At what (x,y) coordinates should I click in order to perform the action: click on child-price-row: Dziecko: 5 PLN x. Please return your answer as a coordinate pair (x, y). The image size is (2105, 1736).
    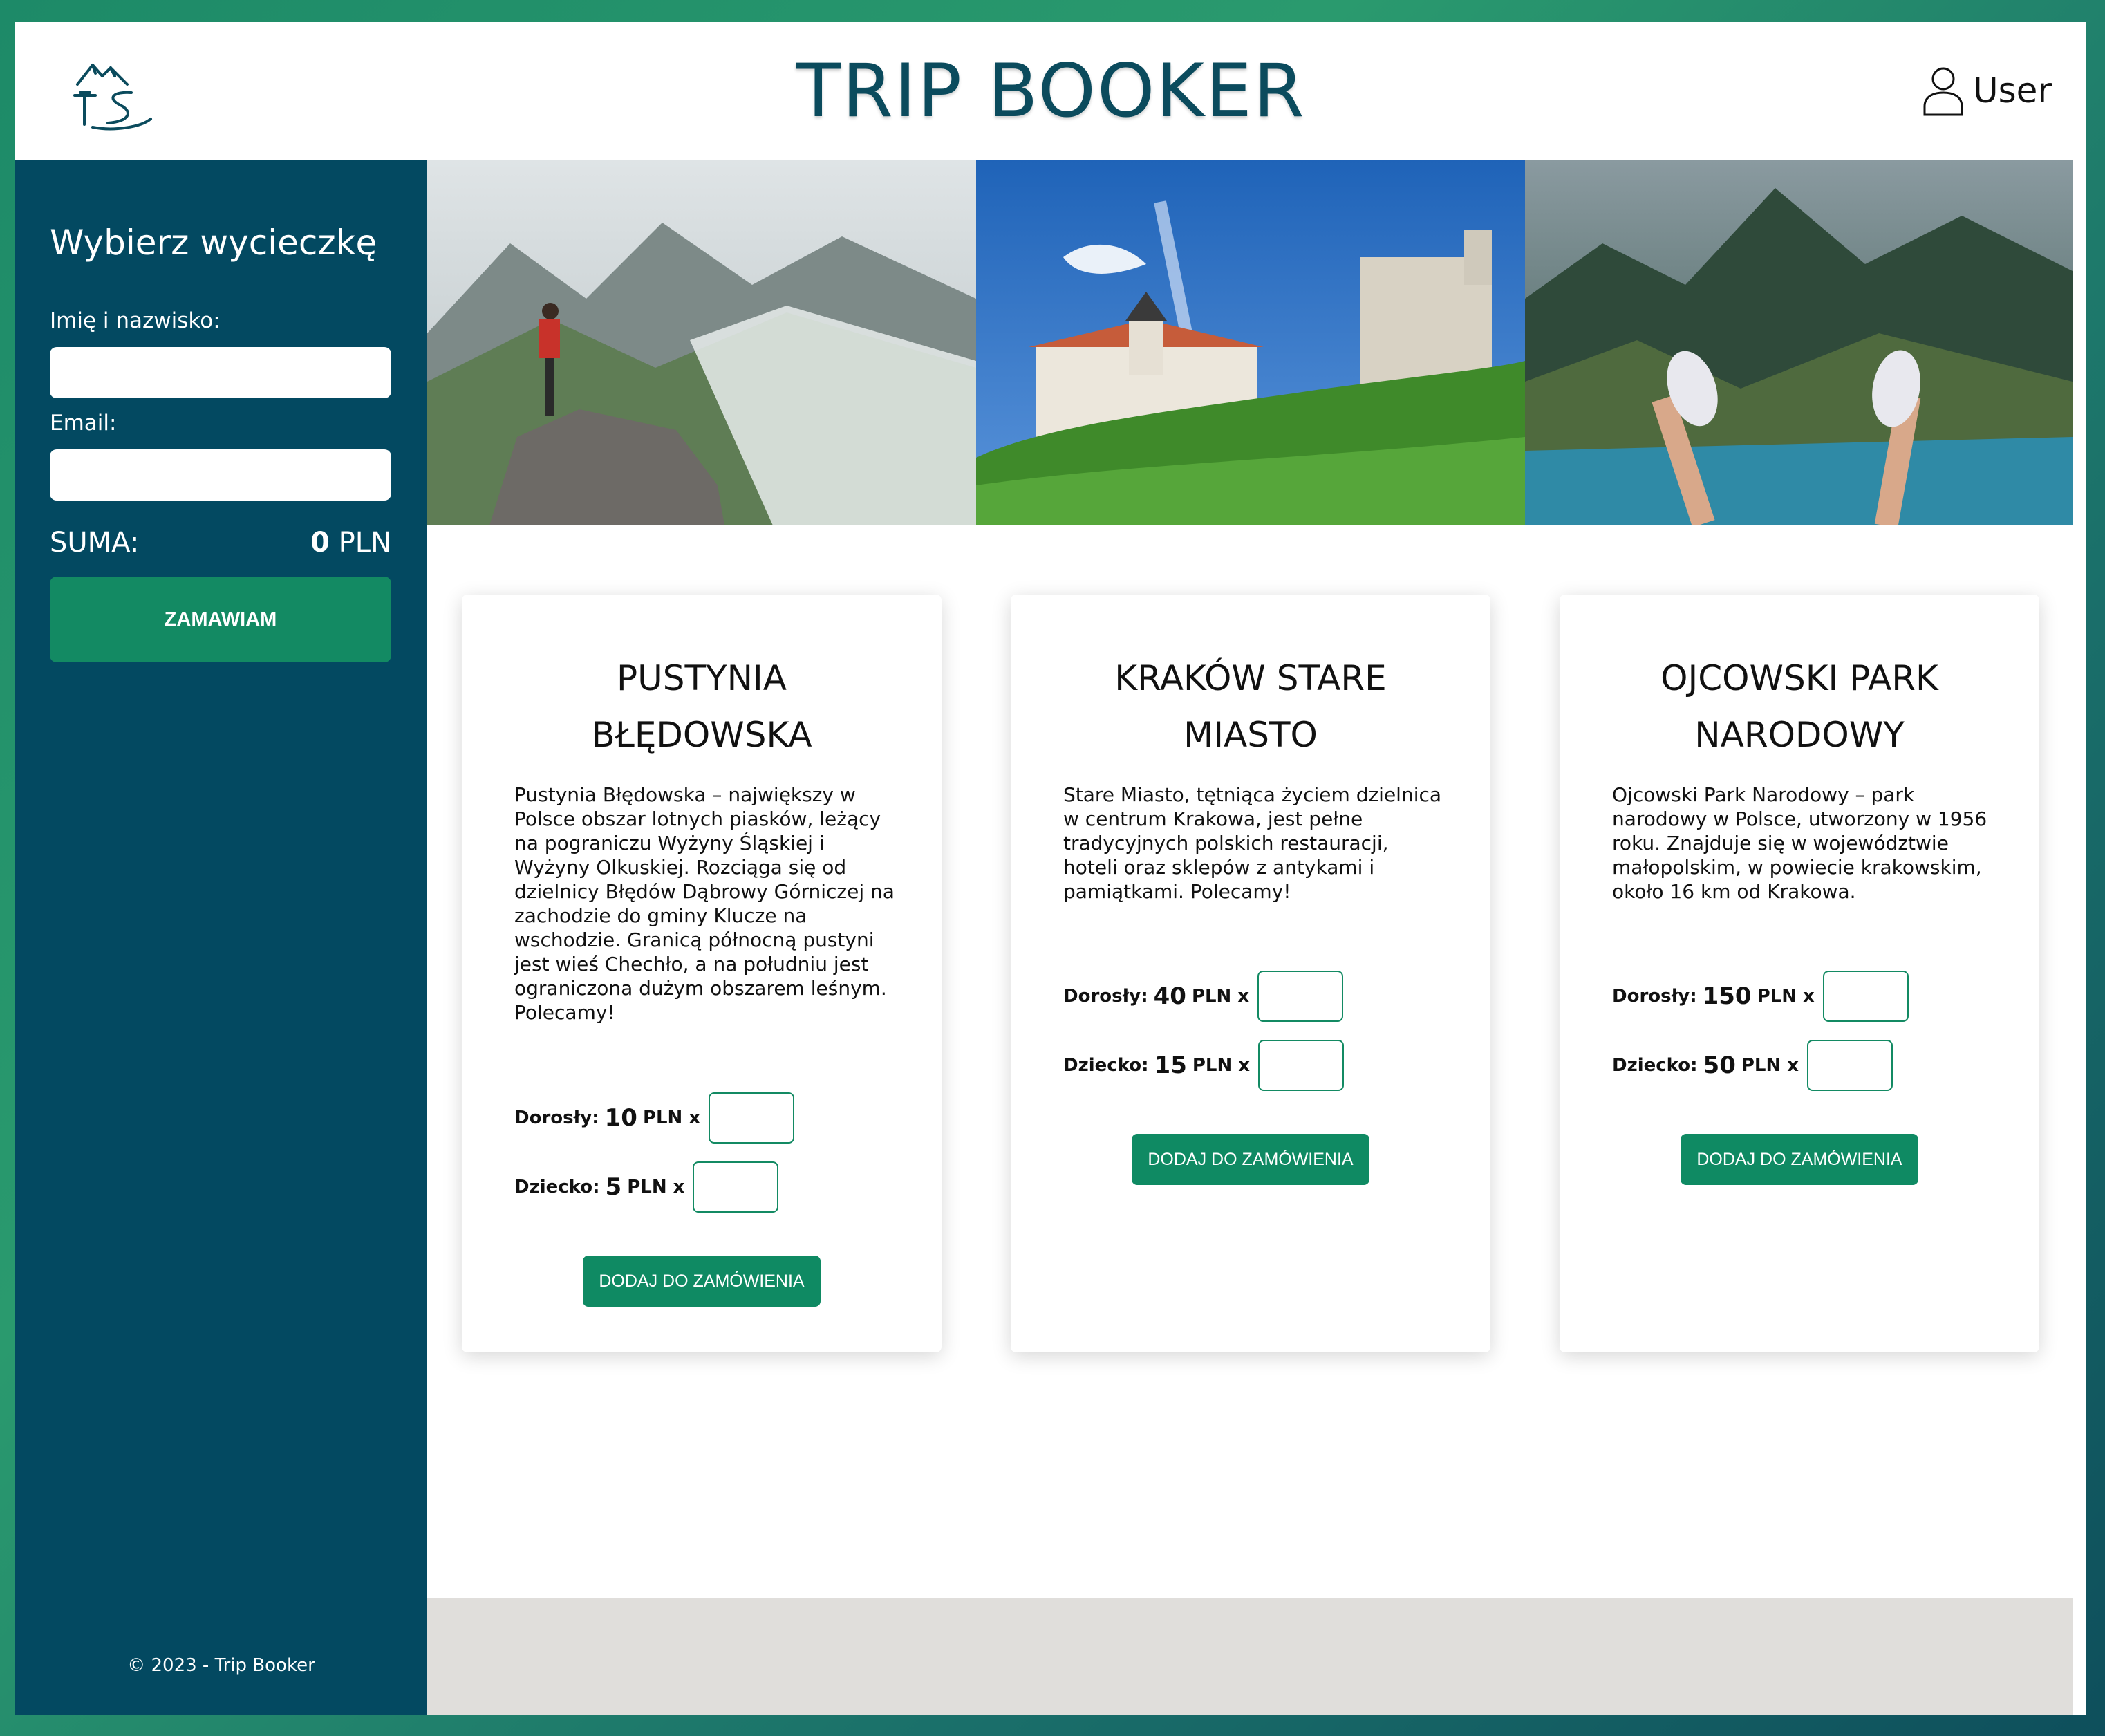
    Looking at the image, I should click on (646, 1187).